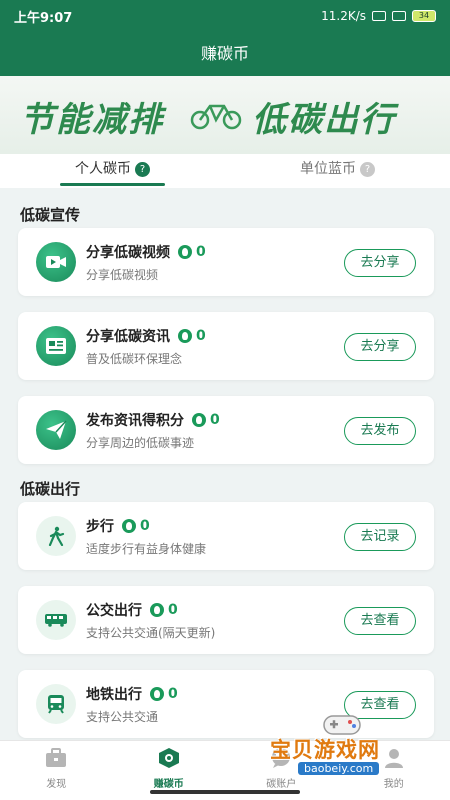 The image size is (450, 800). I want to click on gesture-bar, so click(225, 792).